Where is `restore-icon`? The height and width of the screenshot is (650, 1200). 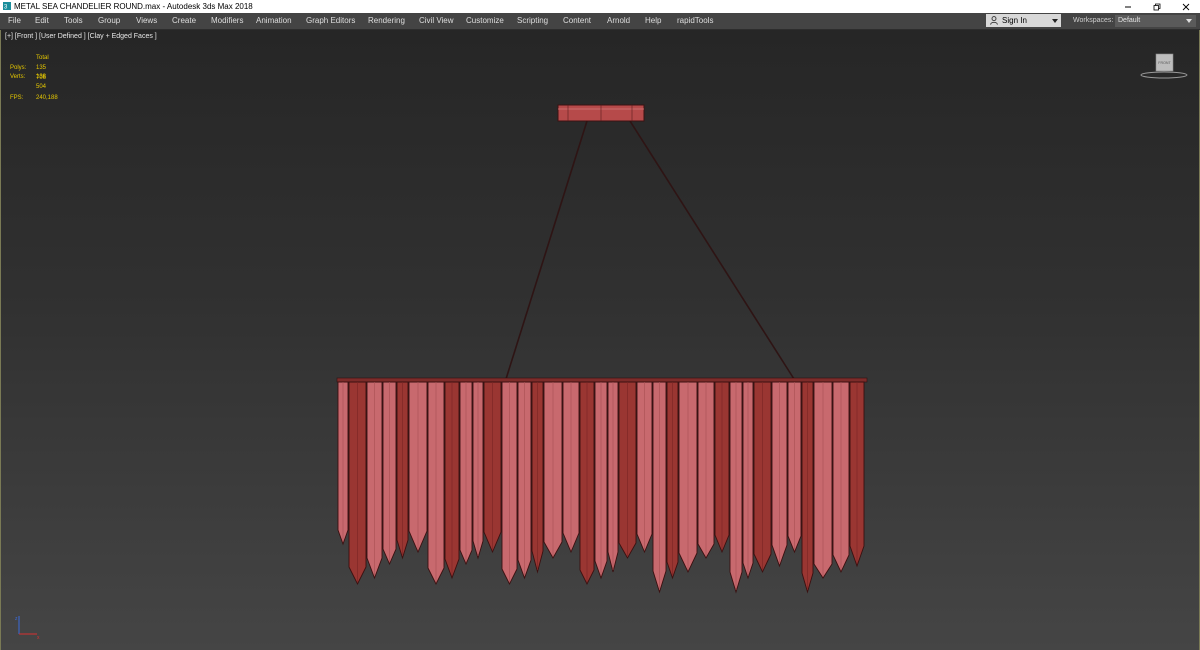 restore-icon is located at coordinates (1157, 6).